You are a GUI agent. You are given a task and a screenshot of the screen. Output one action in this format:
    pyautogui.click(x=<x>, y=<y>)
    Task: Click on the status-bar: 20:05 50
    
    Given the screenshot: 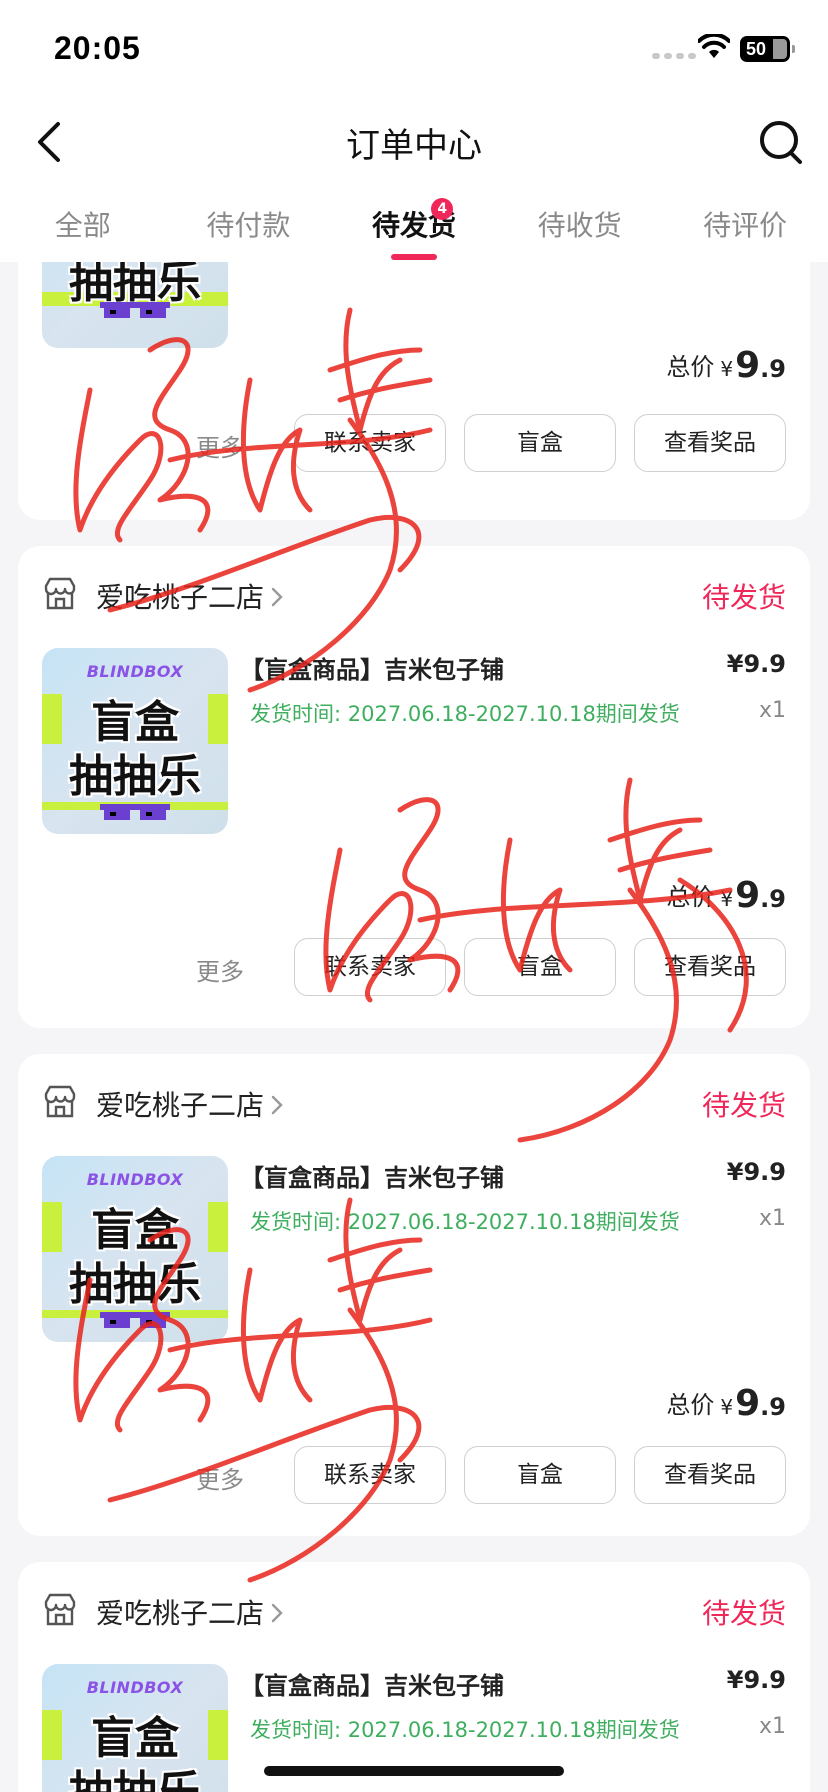 What is the action you would take?
    pyautogui.click(x=414, y=46)
    